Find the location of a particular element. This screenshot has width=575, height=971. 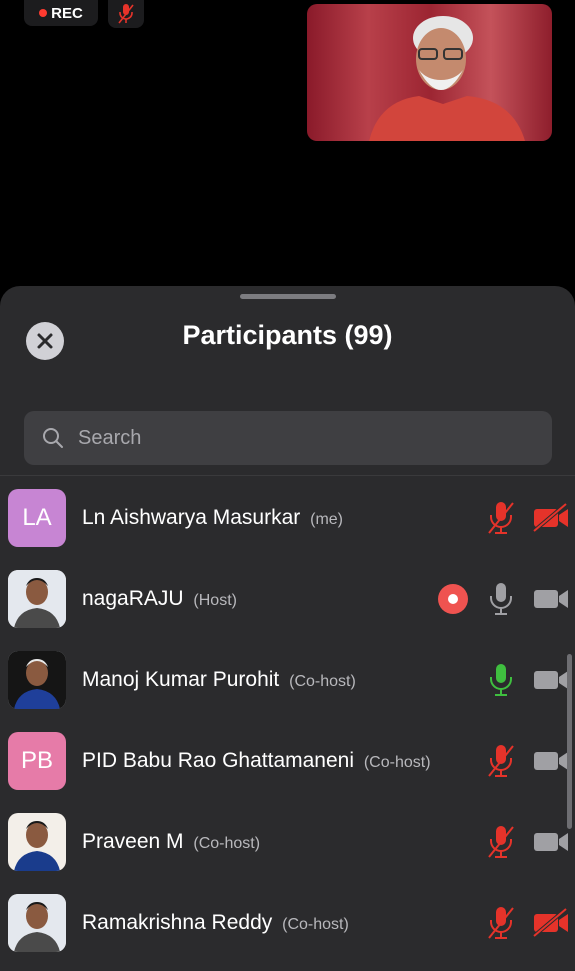

muted-mic-icon is located at coordinates (126, 14).